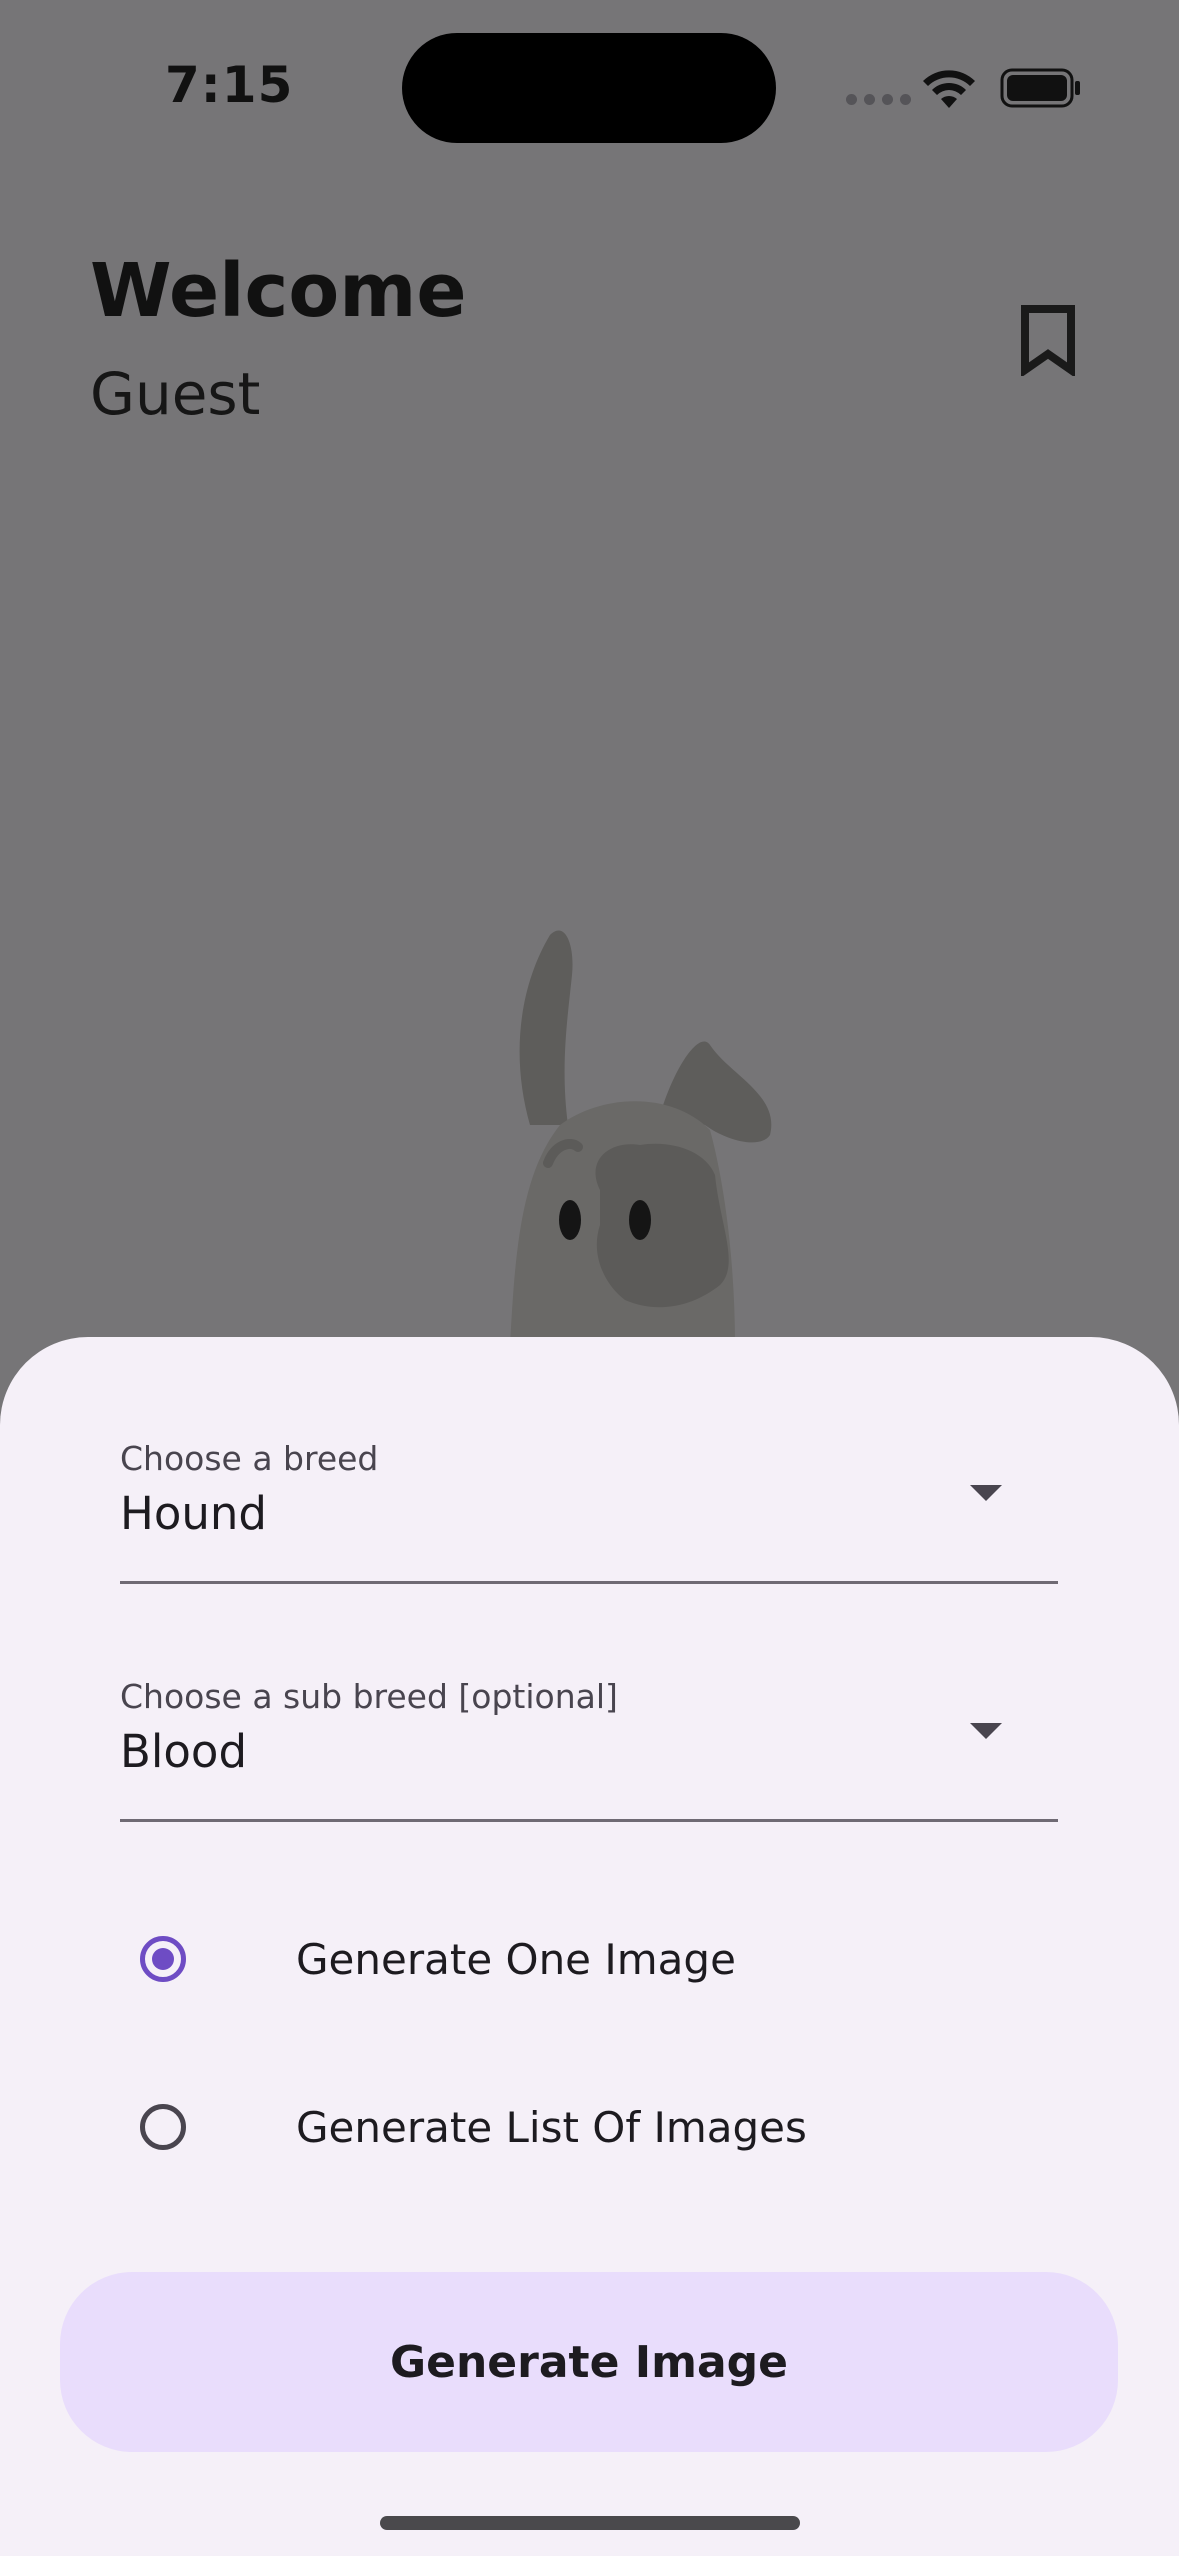 This screenshot has height=2556, width=1179. I want to click on home-indicator, so click(590, 2523).